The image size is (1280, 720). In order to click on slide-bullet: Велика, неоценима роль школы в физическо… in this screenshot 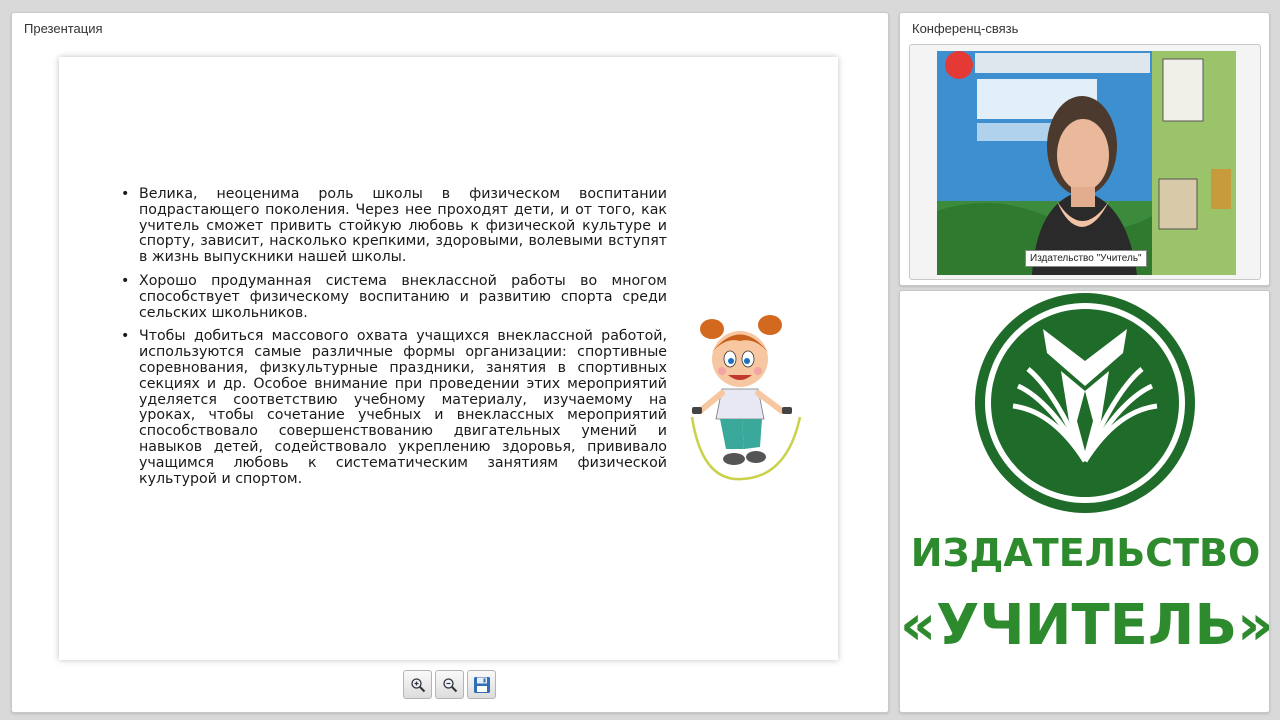, I will do `click(393, 226)`.